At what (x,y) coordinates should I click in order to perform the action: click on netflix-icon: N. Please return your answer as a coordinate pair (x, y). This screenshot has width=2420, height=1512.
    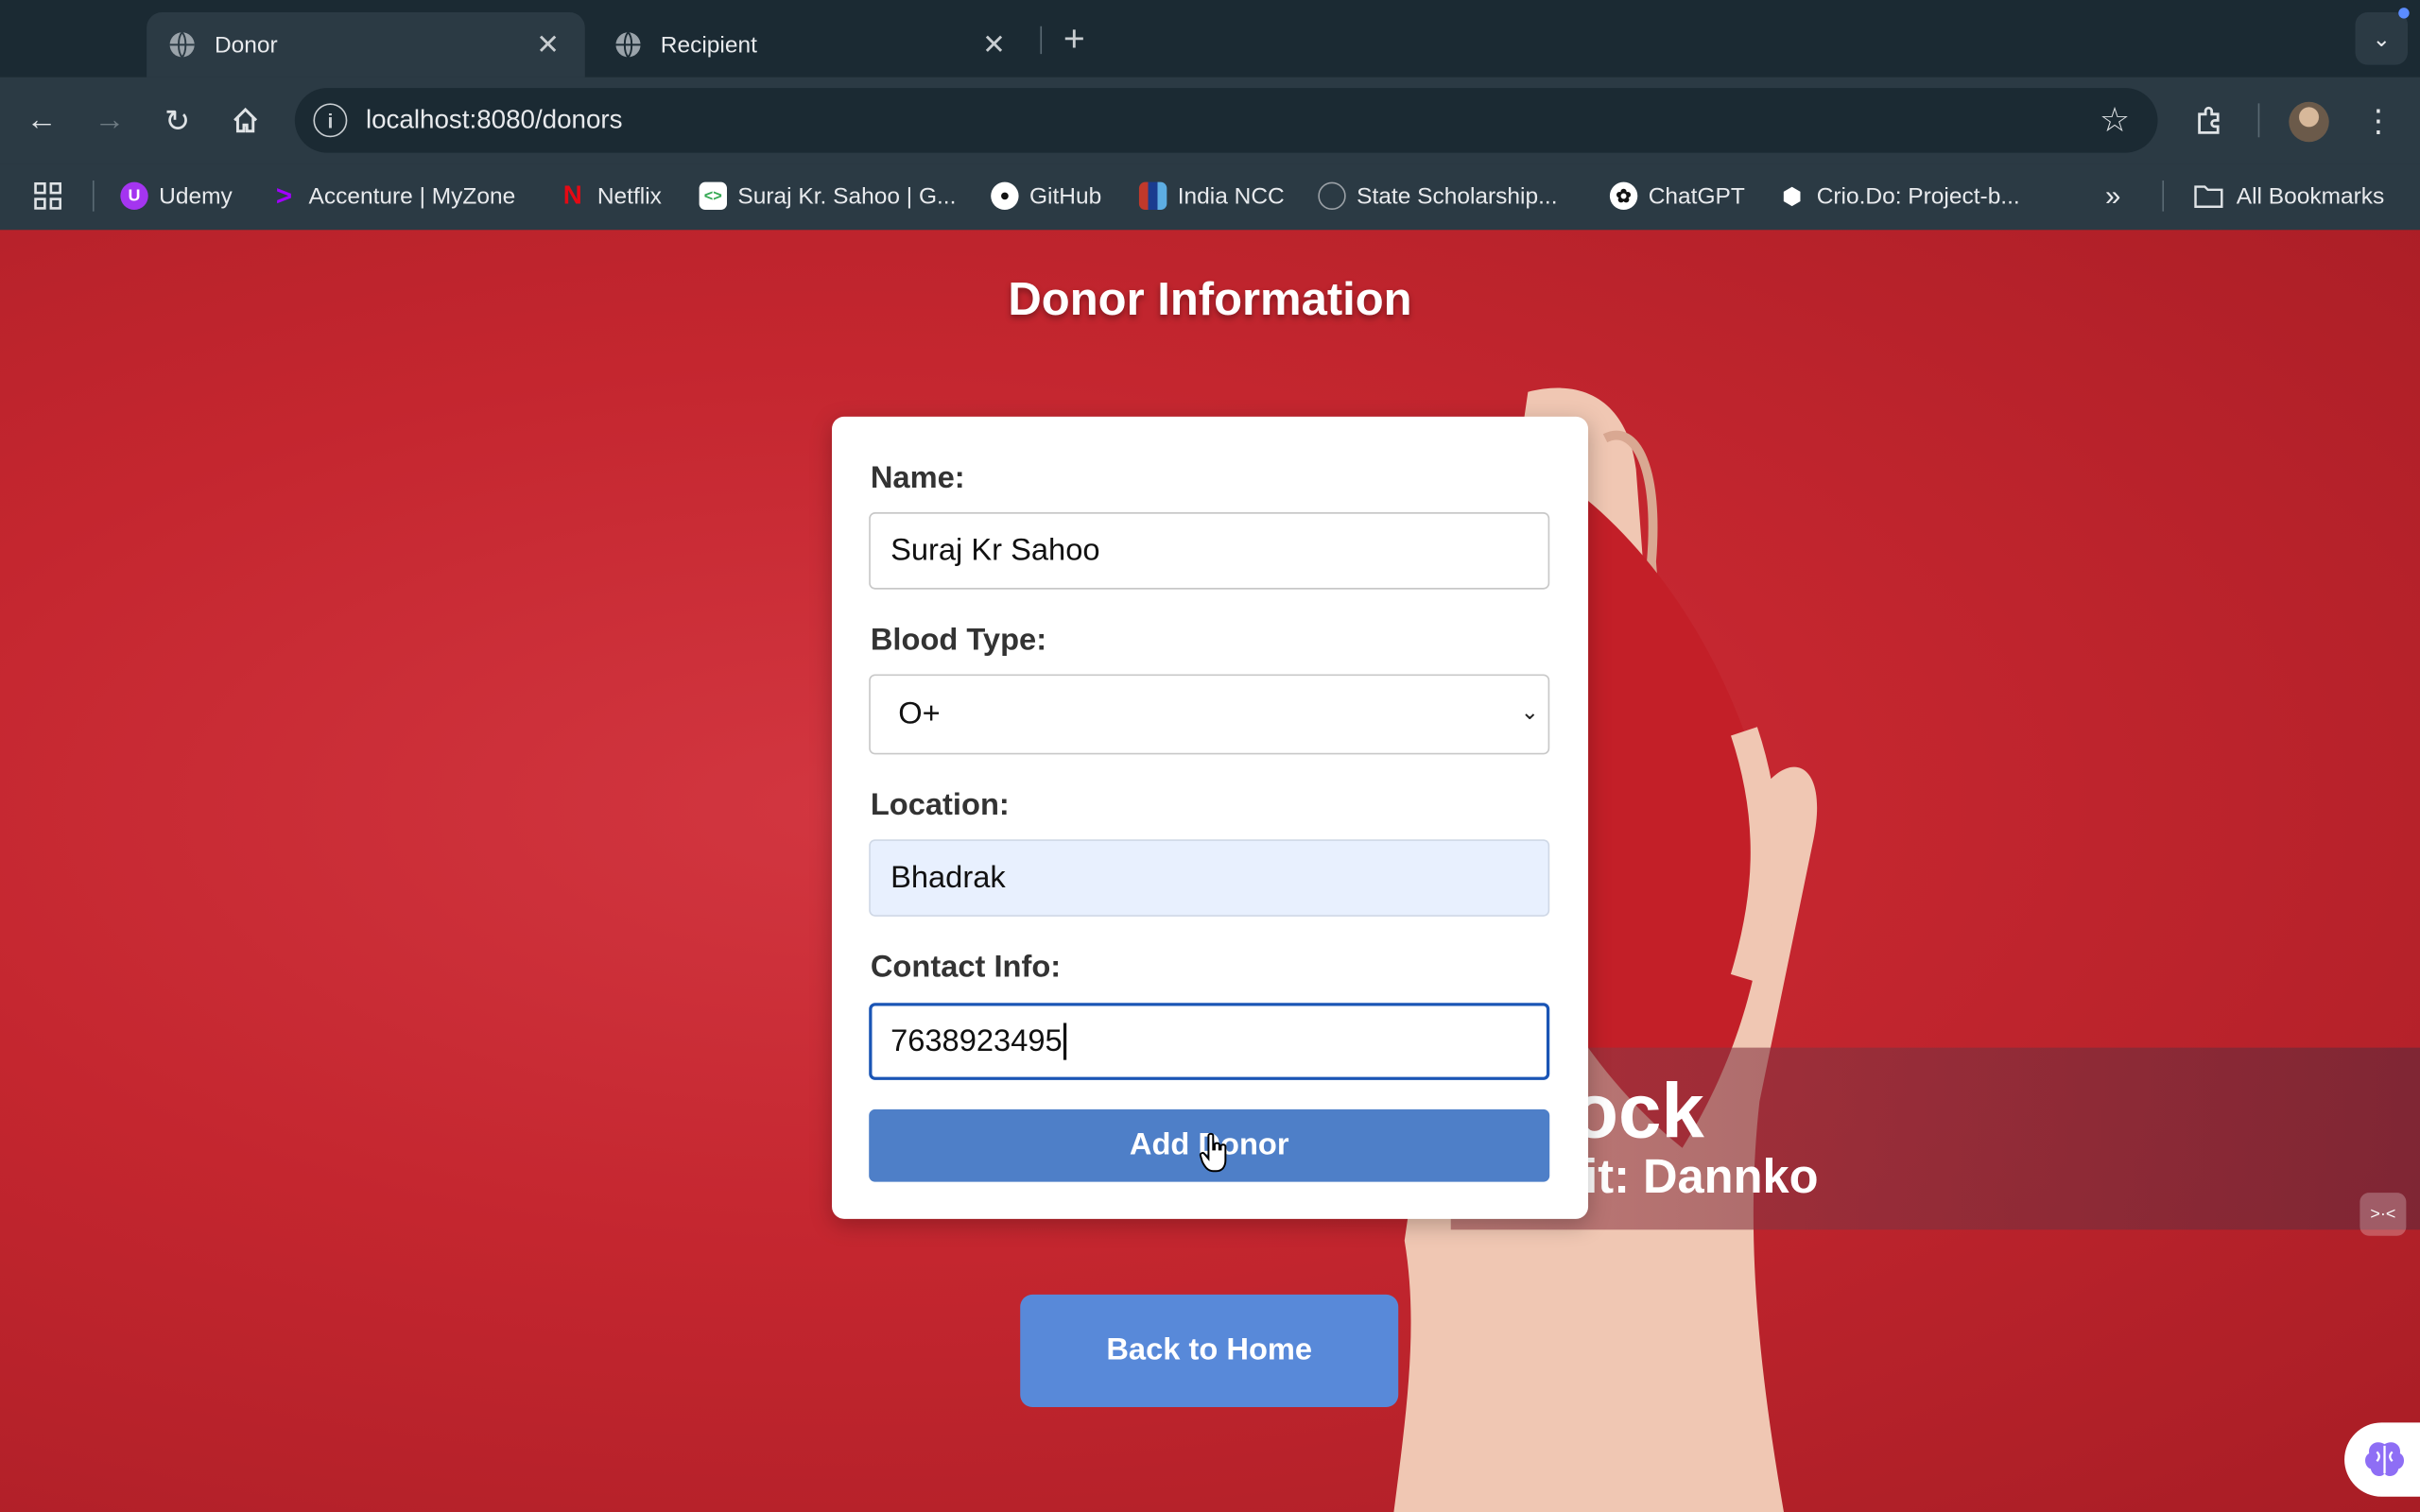
    Looking at the image, I should click on (572, 195).